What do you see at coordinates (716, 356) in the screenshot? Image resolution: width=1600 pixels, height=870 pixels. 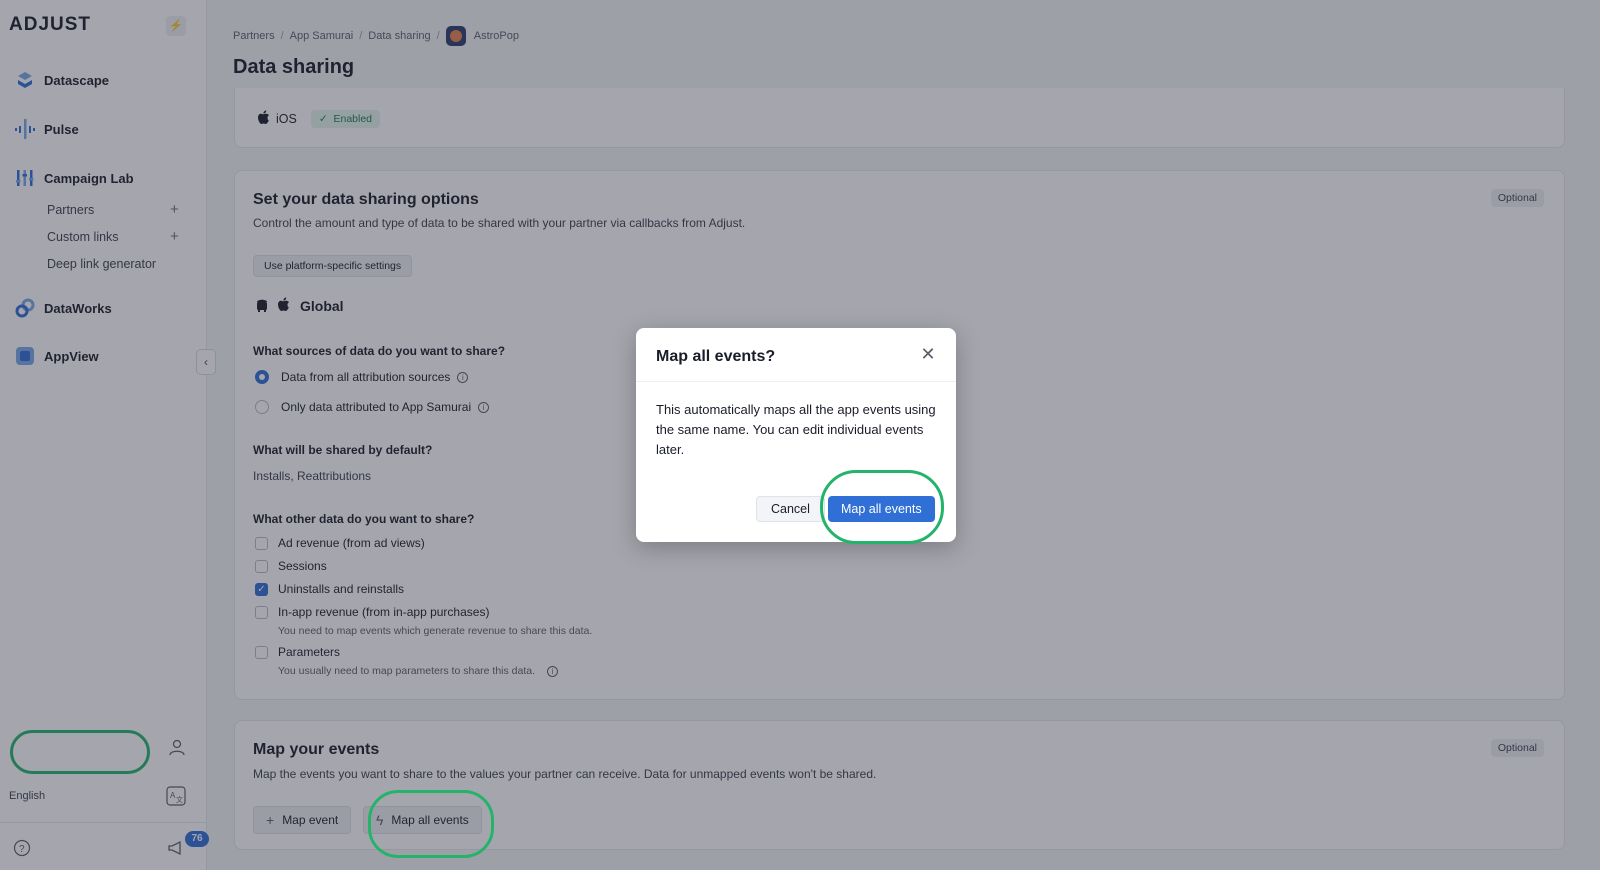 I see `dialog-title: Map all events?` at bounding box center [716, 356].